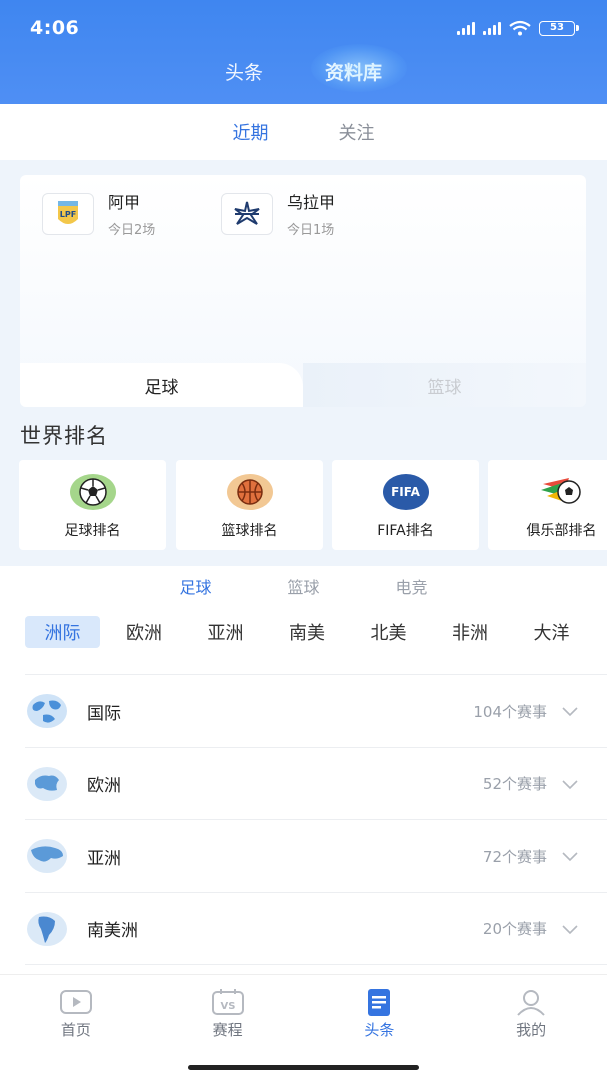  What do you see at coordinates (227, 1006) in the screenshot?
I see `svg-text: VS` at bounding box center [227, 1006].